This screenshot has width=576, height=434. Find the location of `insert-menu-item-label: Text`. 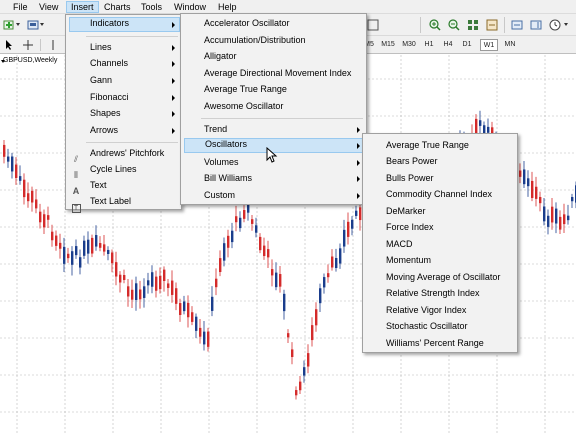

insert-menu-item-label: Text is located at coordinates (98, 185).